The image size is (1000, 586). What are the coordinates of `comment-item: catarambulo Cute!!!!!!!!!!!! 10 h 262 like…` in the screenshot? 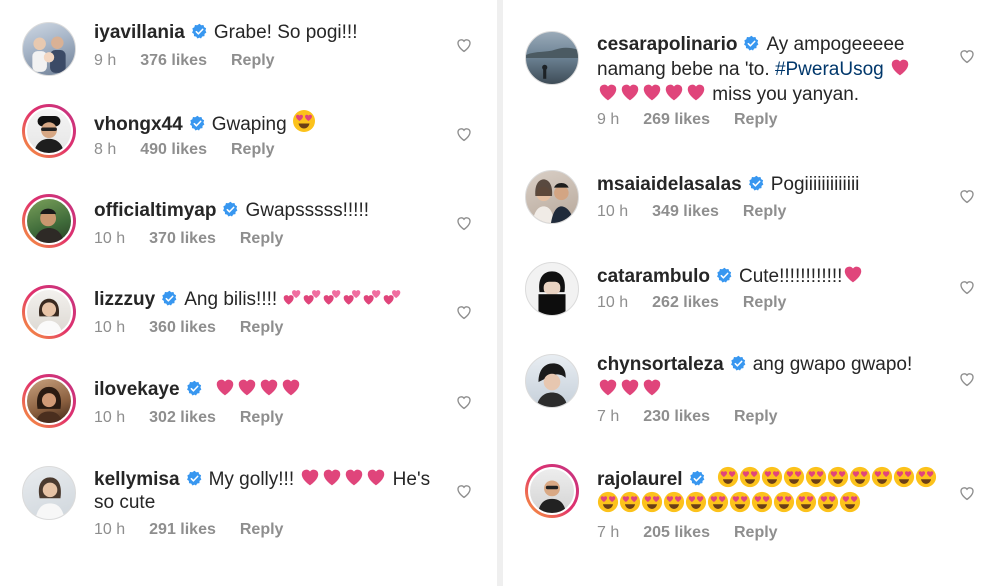 It's located at (751, 288).